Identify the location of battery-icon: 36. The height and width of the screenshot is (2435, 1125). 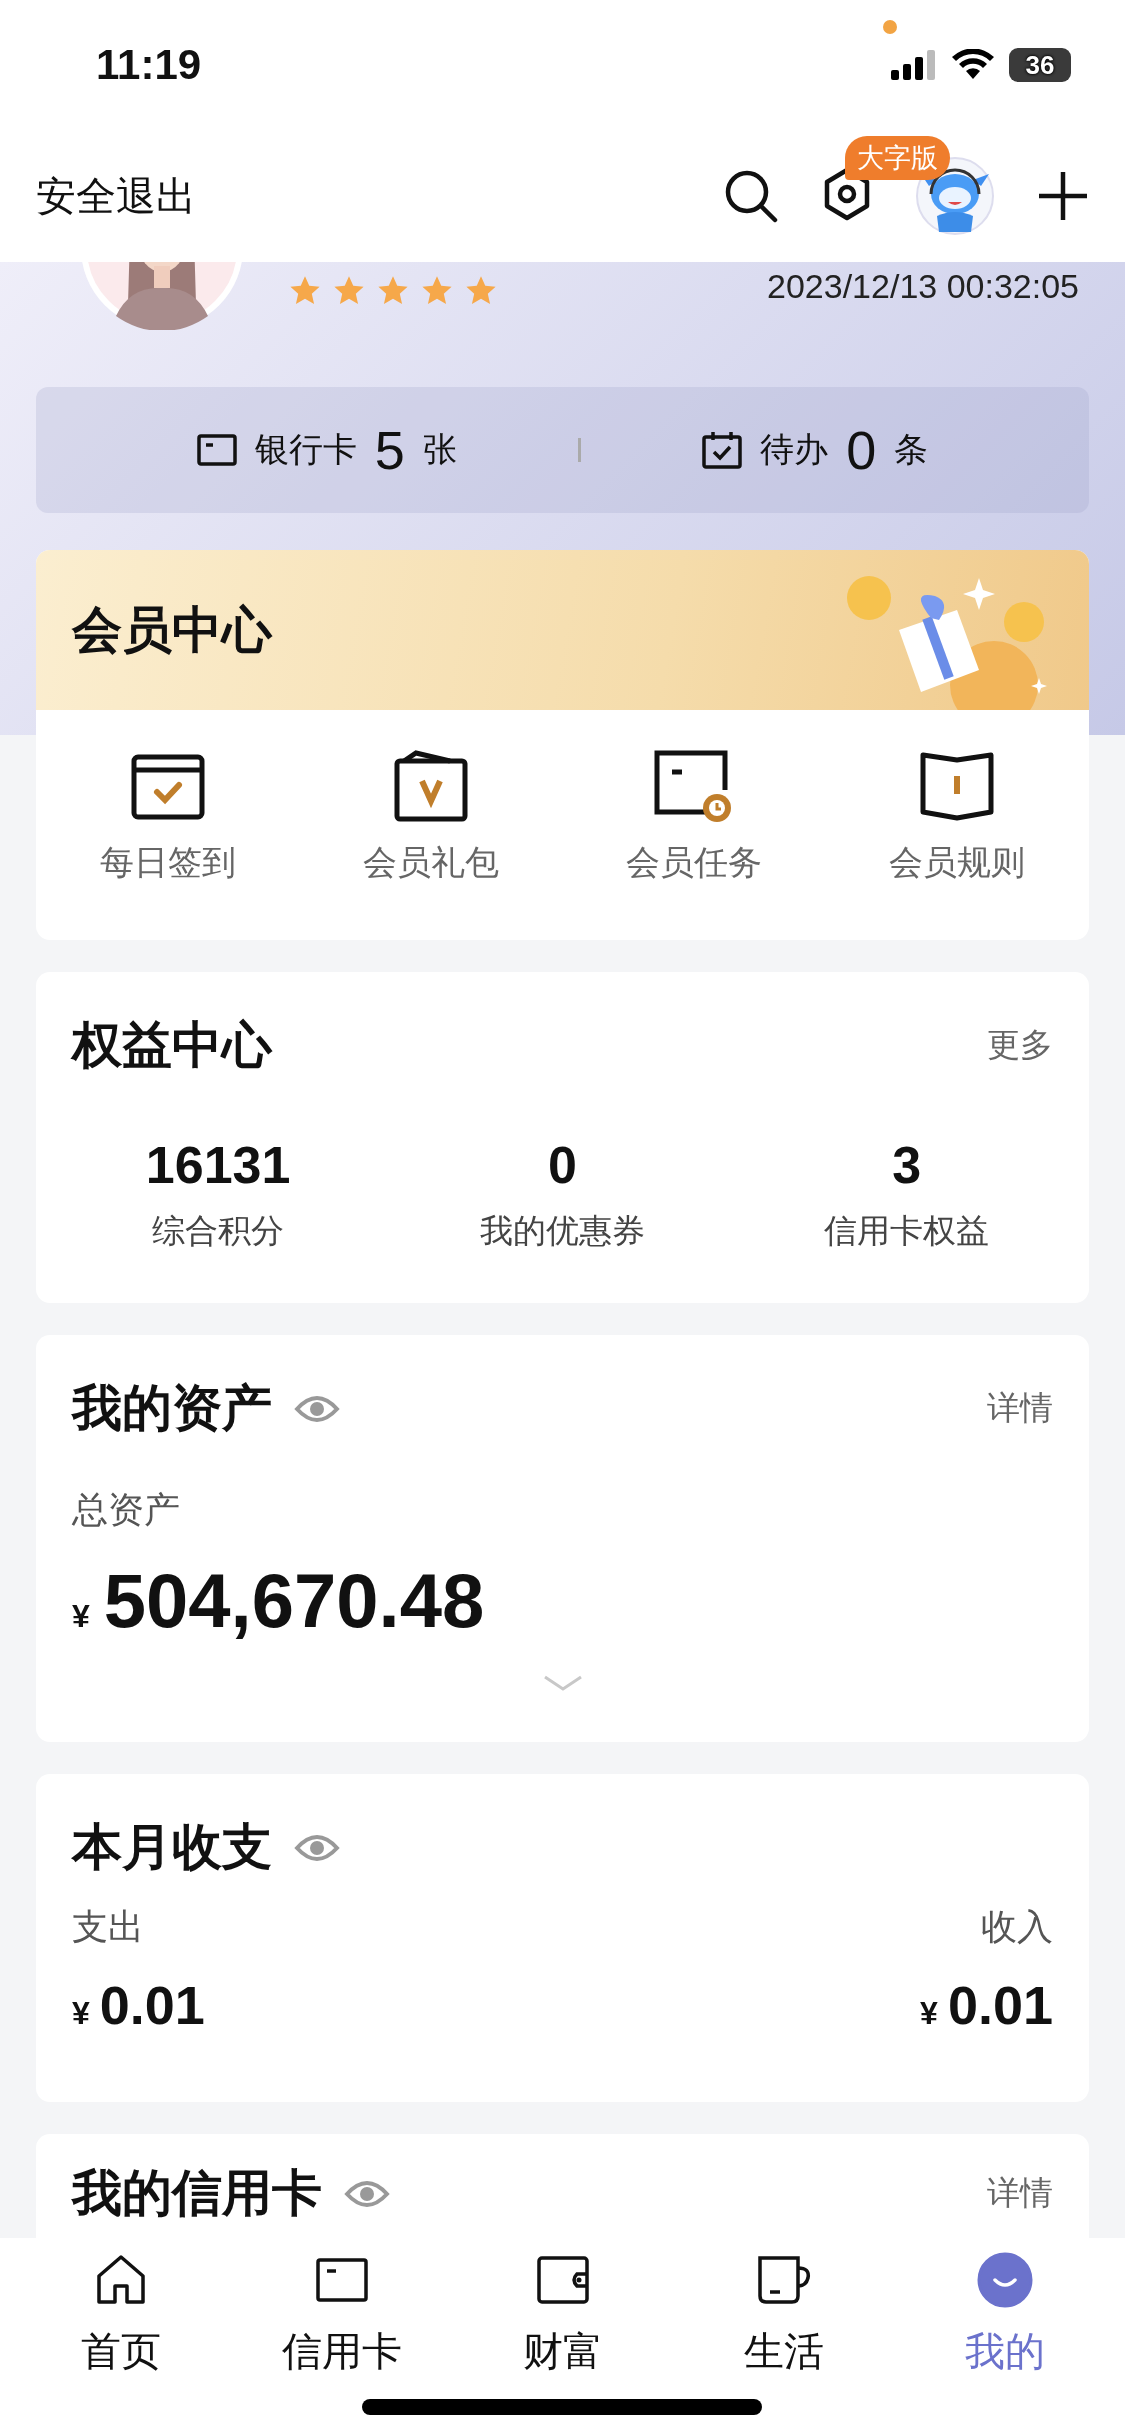
(1040, 65).